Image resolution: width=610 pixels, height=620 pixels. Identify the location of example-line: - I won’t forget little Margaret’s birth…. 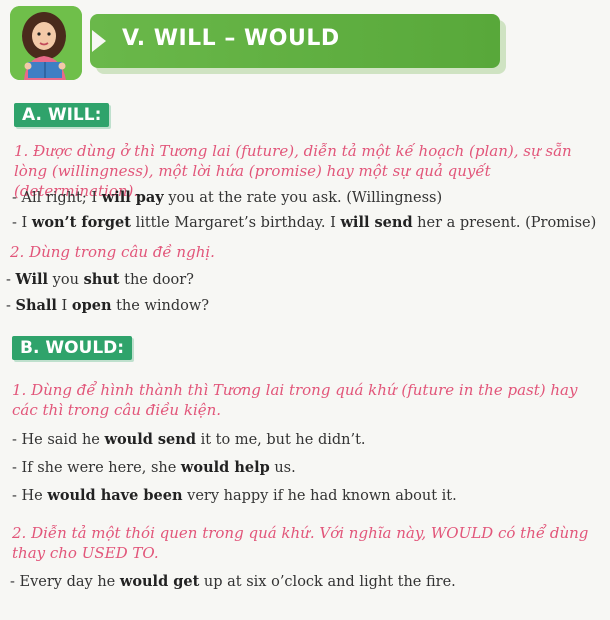
(304, 222).